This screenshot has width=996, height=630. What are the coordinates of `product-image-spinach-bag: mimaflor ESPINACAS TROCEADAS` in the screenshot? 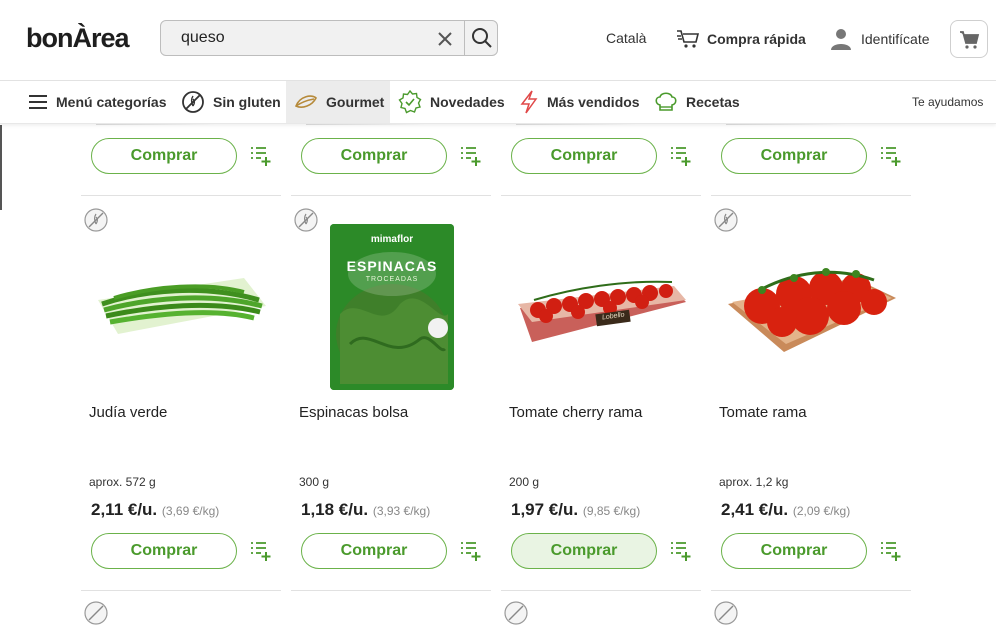 It's located at (392, 307).